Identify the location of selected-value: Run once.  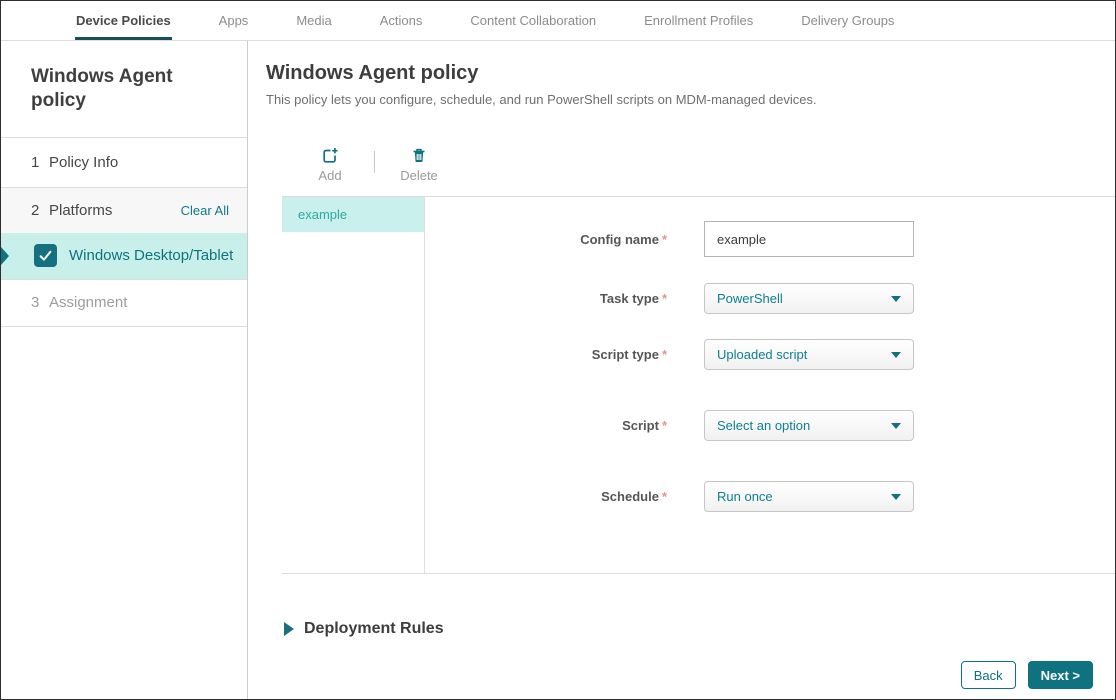
(745, 496).